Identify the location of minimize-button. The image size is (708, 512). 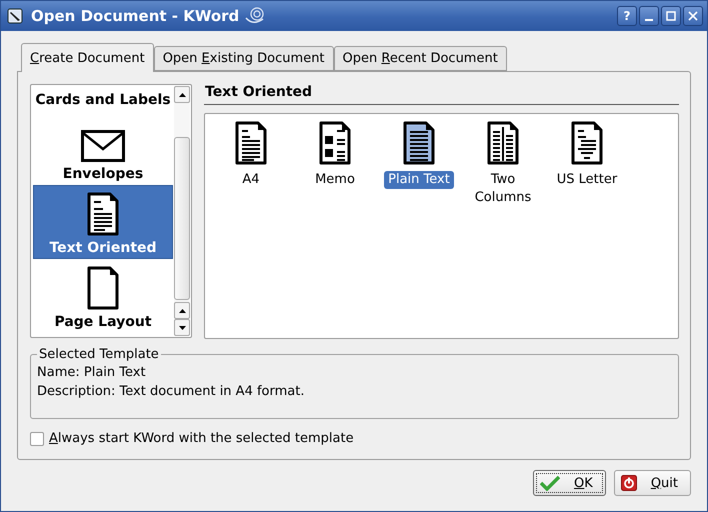
(649, 16).